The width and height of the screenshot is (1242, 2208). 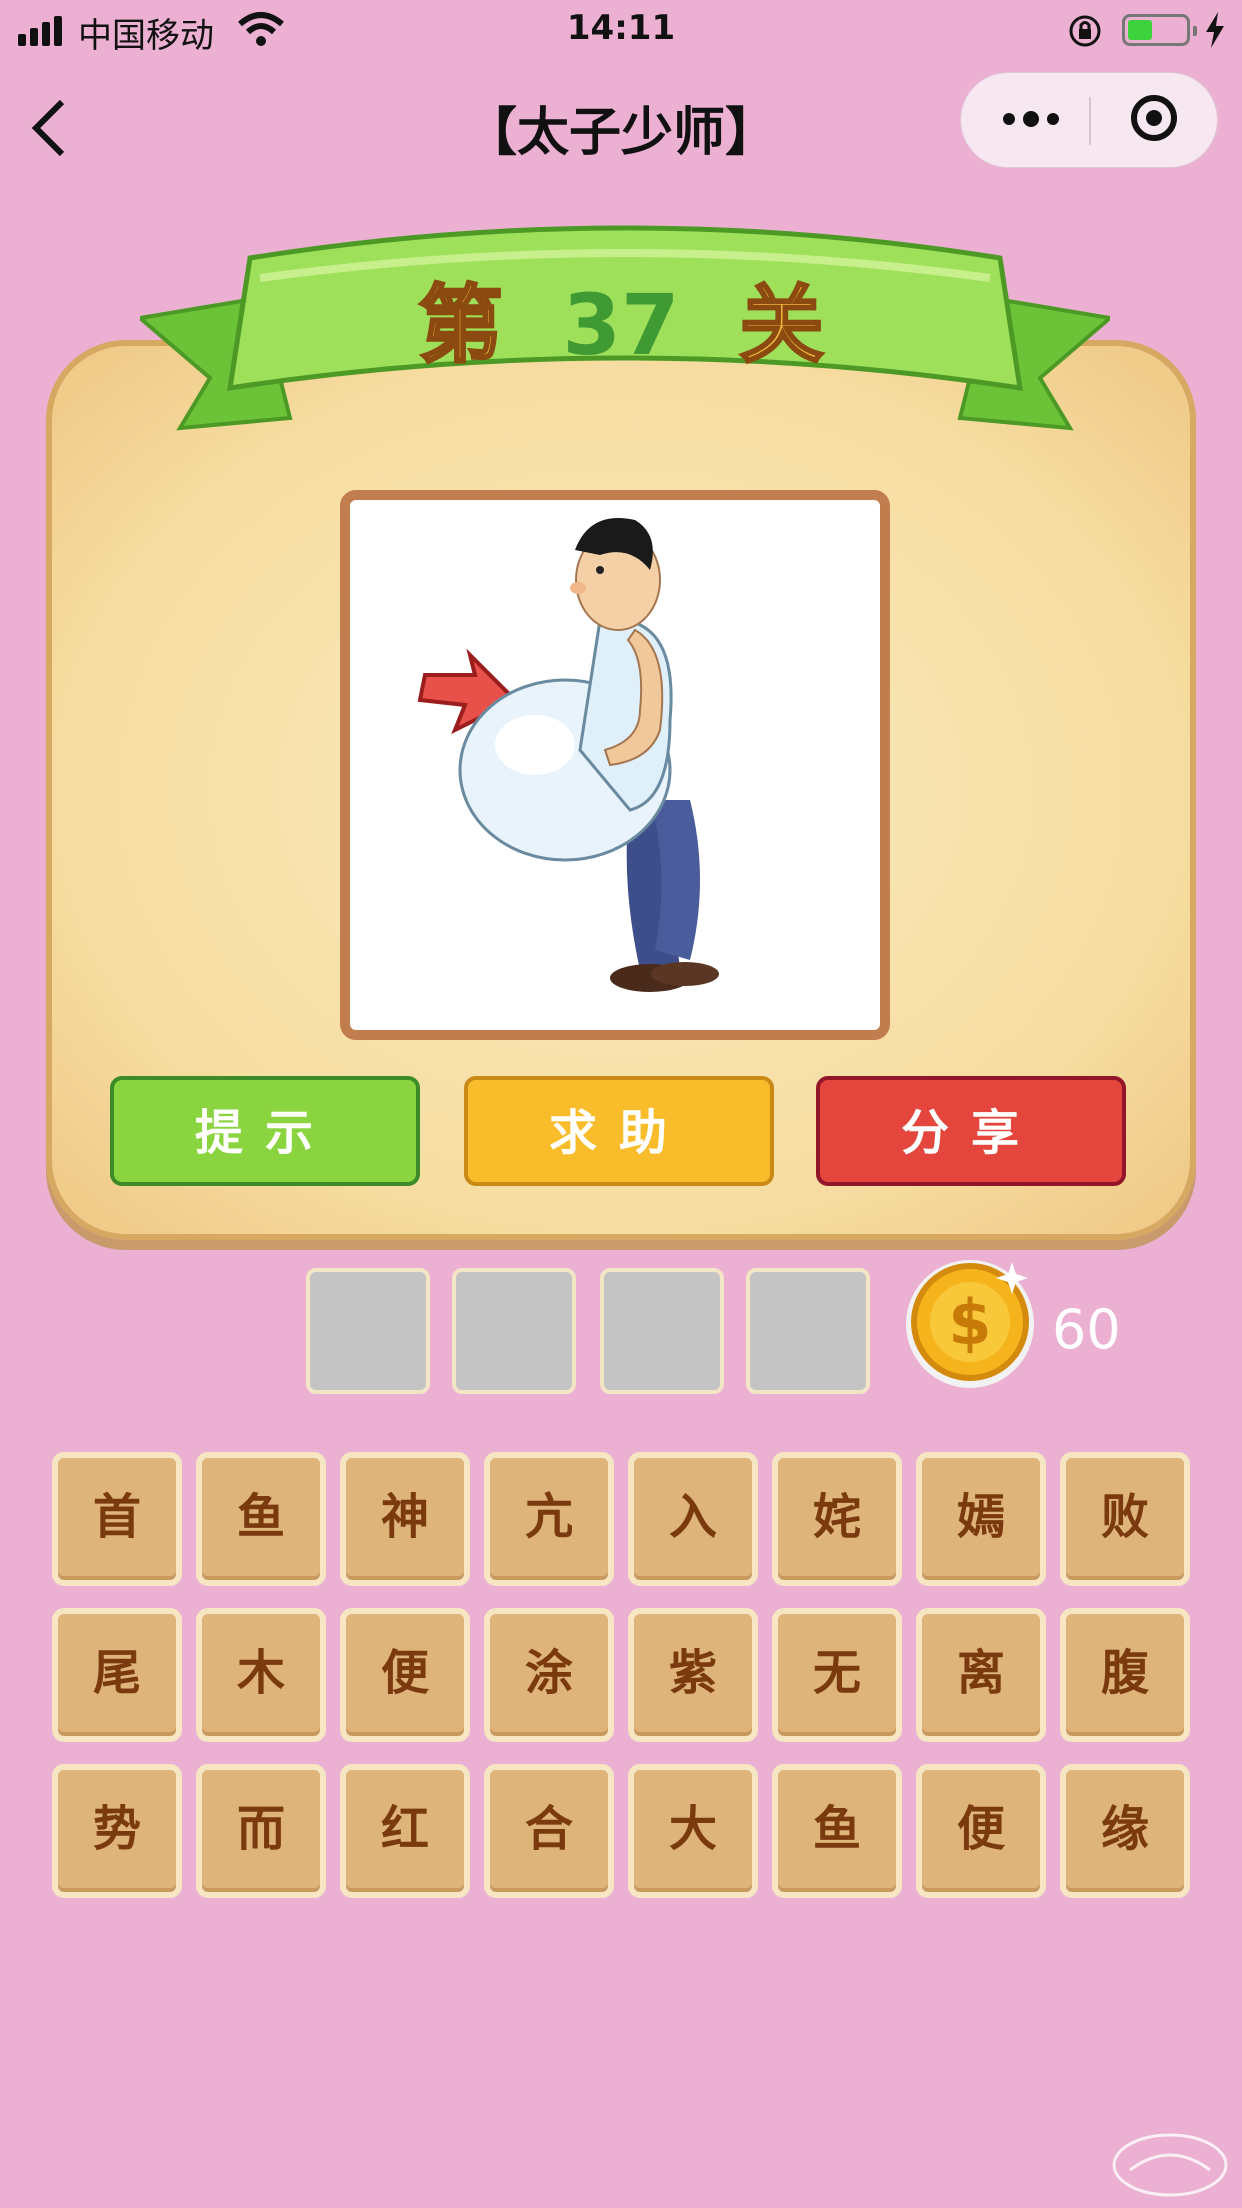 I want to click on level-title: 第 37 关, so click(x=621, y=318).